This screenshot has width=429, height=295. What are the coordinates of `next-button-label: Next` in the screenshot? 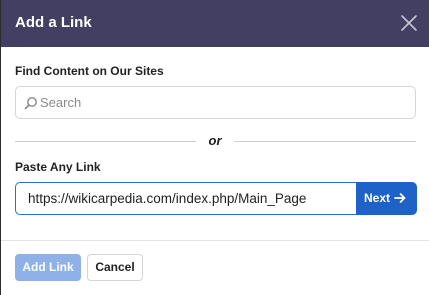 It's located at (377, 198).